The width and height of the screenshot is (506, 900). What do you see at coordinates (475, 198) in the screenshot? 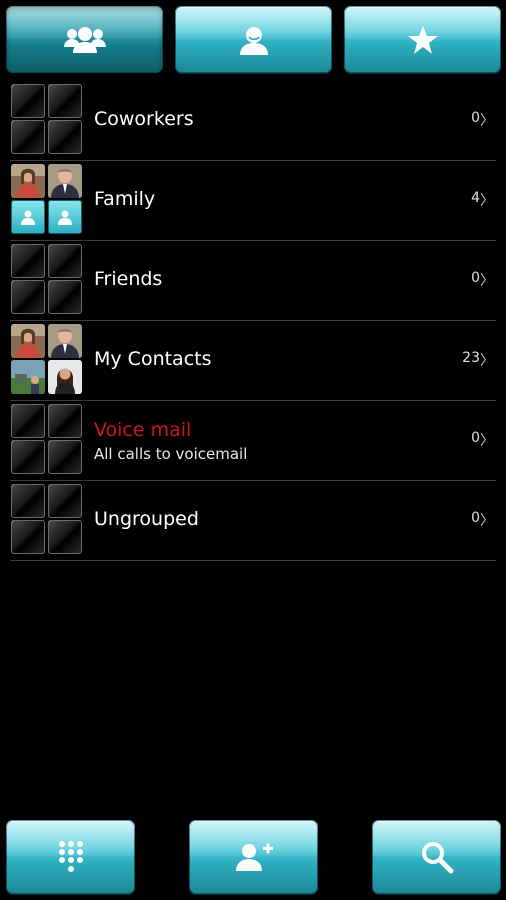
I see `group-count: 4` at bounding box center [475, 198].